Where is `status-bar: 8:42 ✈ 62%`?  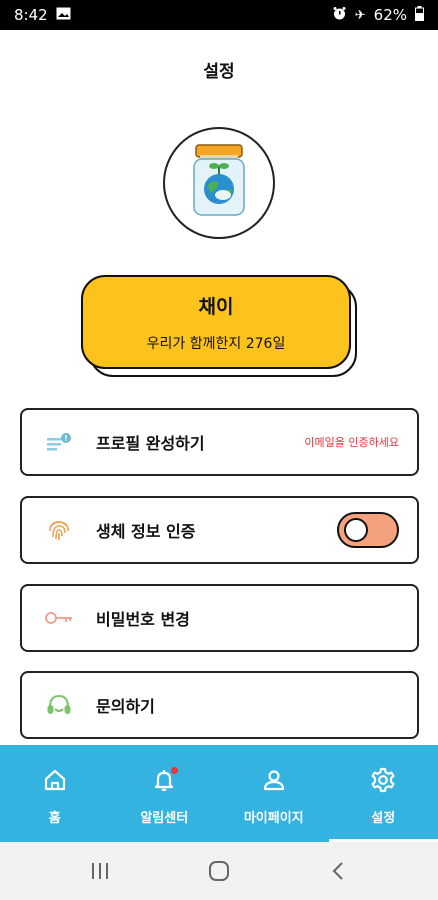 status-bar: 8:42 ✈ 62% is located at coordinates (219, 15).